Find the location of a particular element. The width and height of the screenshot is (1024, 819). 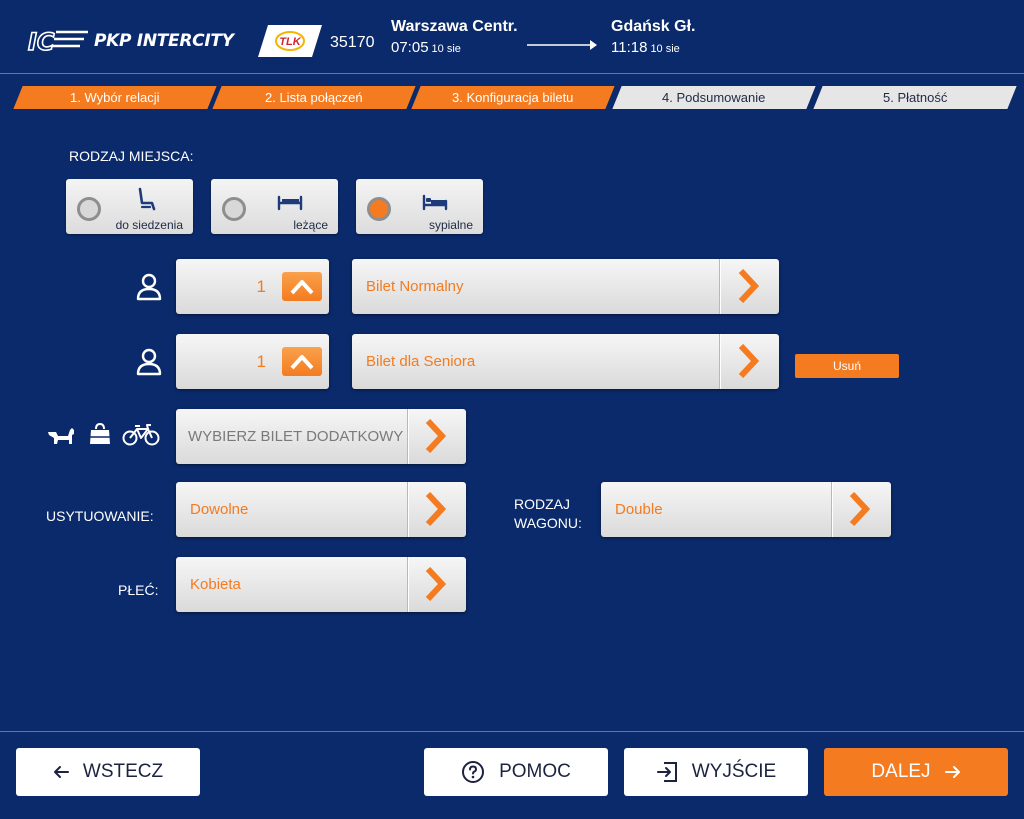

help-button: POMOC is located at coordinates (516, 772).